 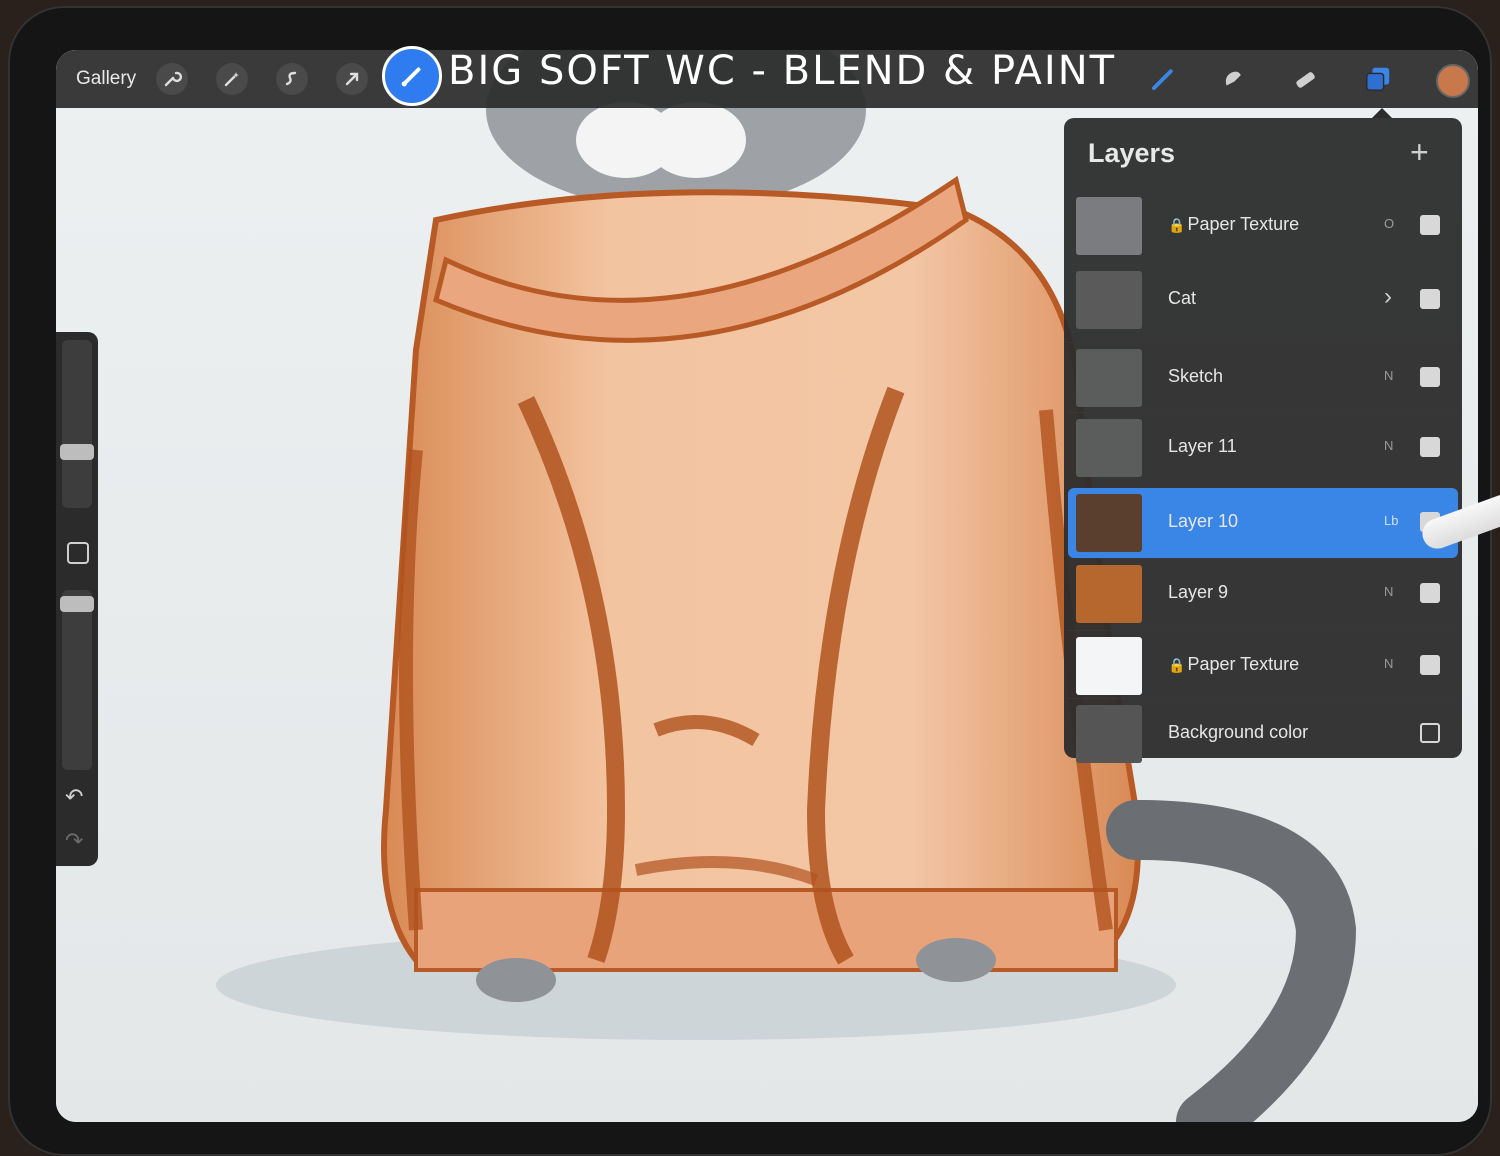 I want to click on layer-name-text: Background color, so click(x=1238, y=732).